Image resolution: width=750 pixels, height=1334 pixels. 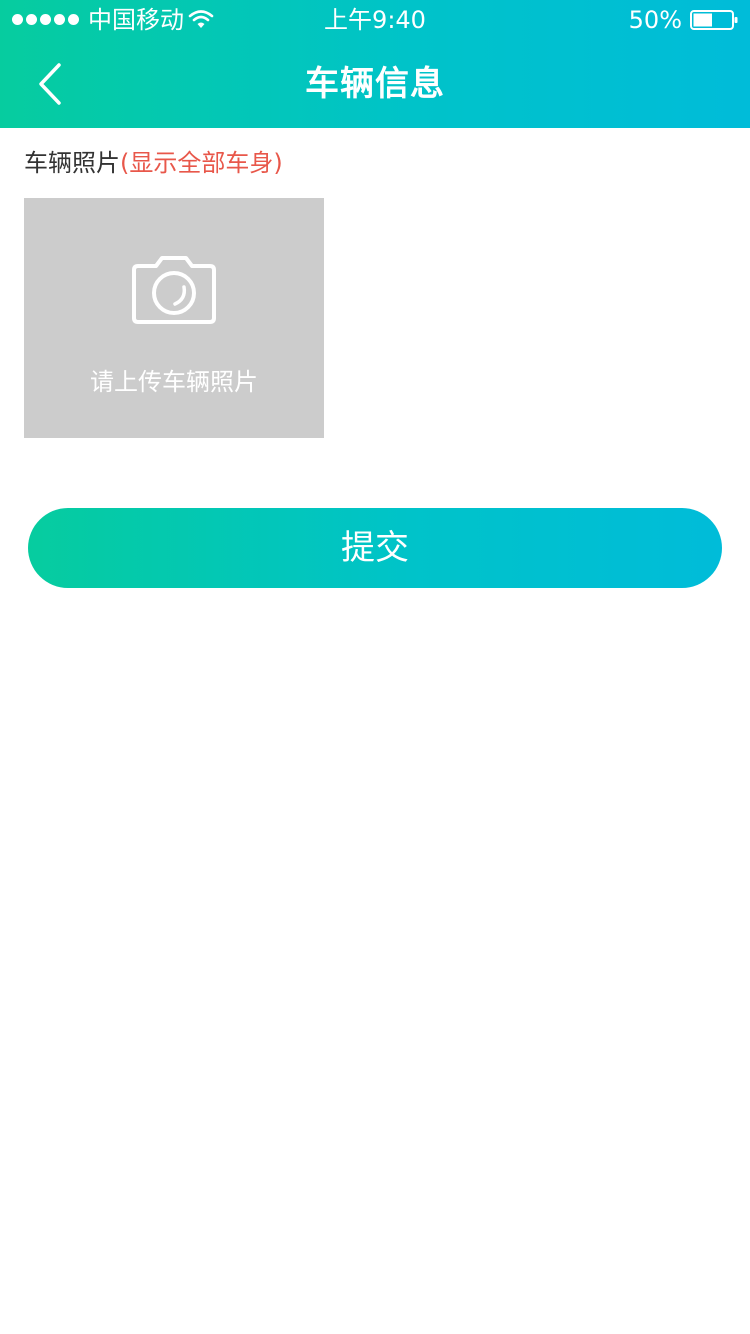 I want to click on vehicle-photo-upload: 请上传车辆照片, so click(x=174, y=318).